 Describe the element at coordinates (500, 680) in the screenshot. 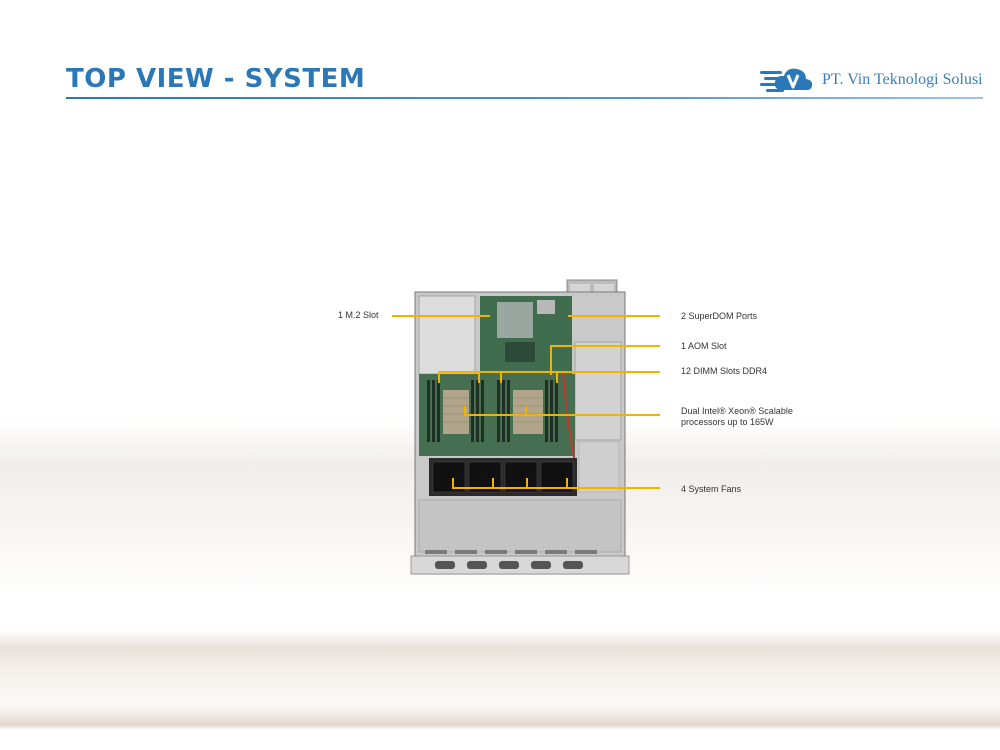

I see `background-band-lower` at that location.